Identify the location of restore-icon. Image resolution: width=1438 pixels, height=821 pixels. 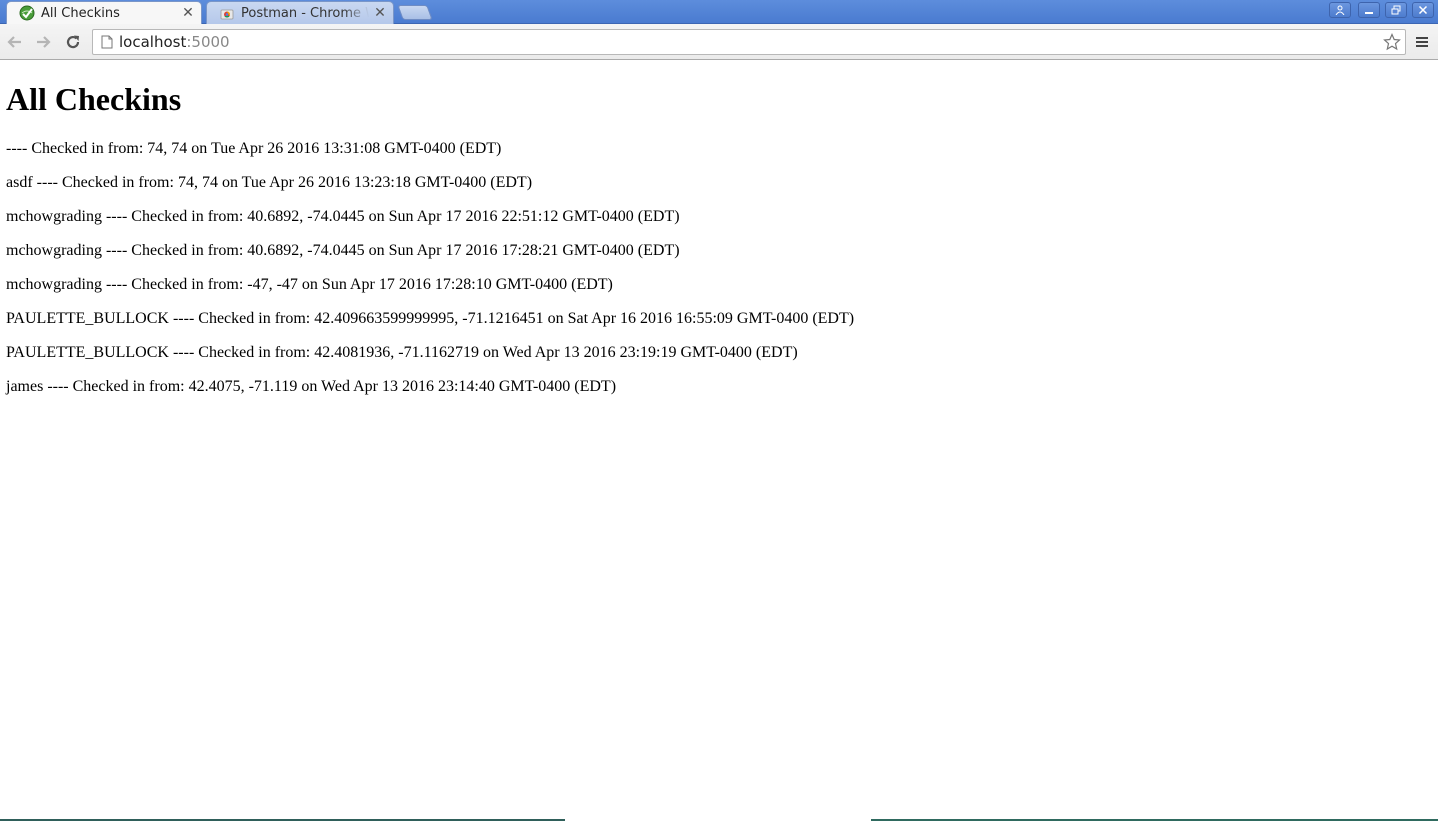
(1396, 10).